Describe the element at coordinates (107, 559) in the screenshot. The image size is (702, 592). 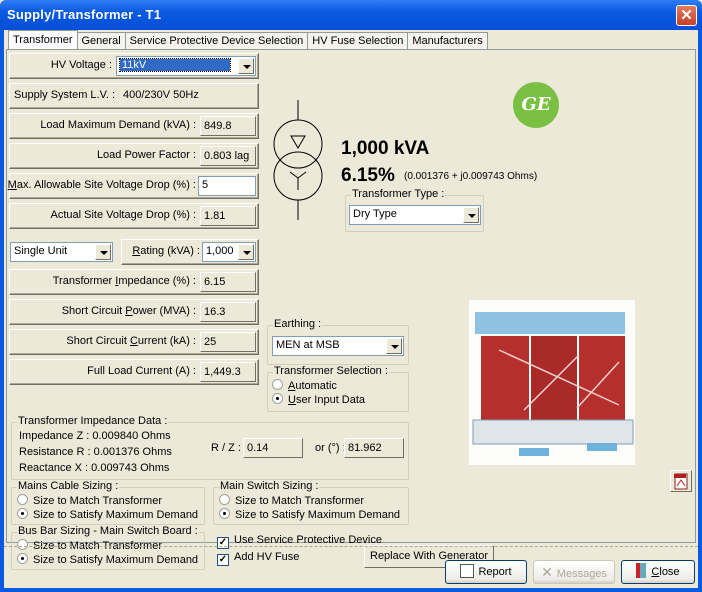
I see `radio-bus-bar-satisfy-demand: Size to Satisfy Maximum Demand` at that location.